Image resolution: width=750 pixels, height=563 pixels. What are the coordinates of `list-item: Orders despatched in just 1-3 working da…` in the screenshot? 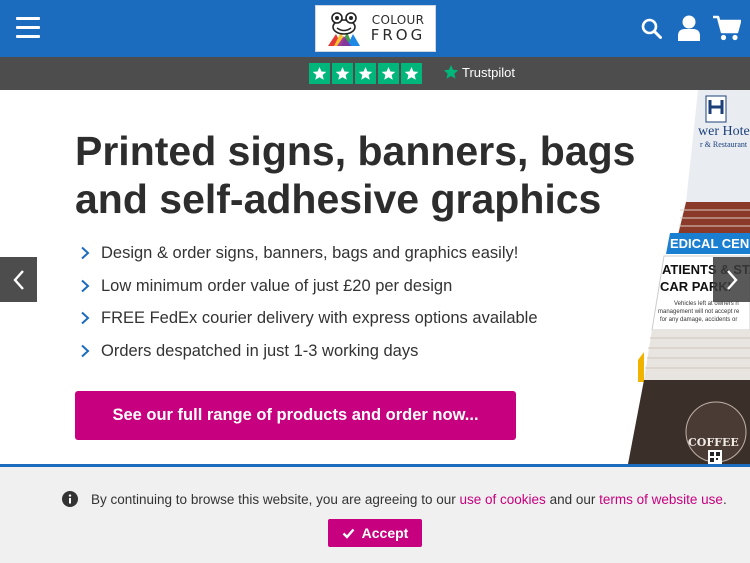 It's located at (308, 355).